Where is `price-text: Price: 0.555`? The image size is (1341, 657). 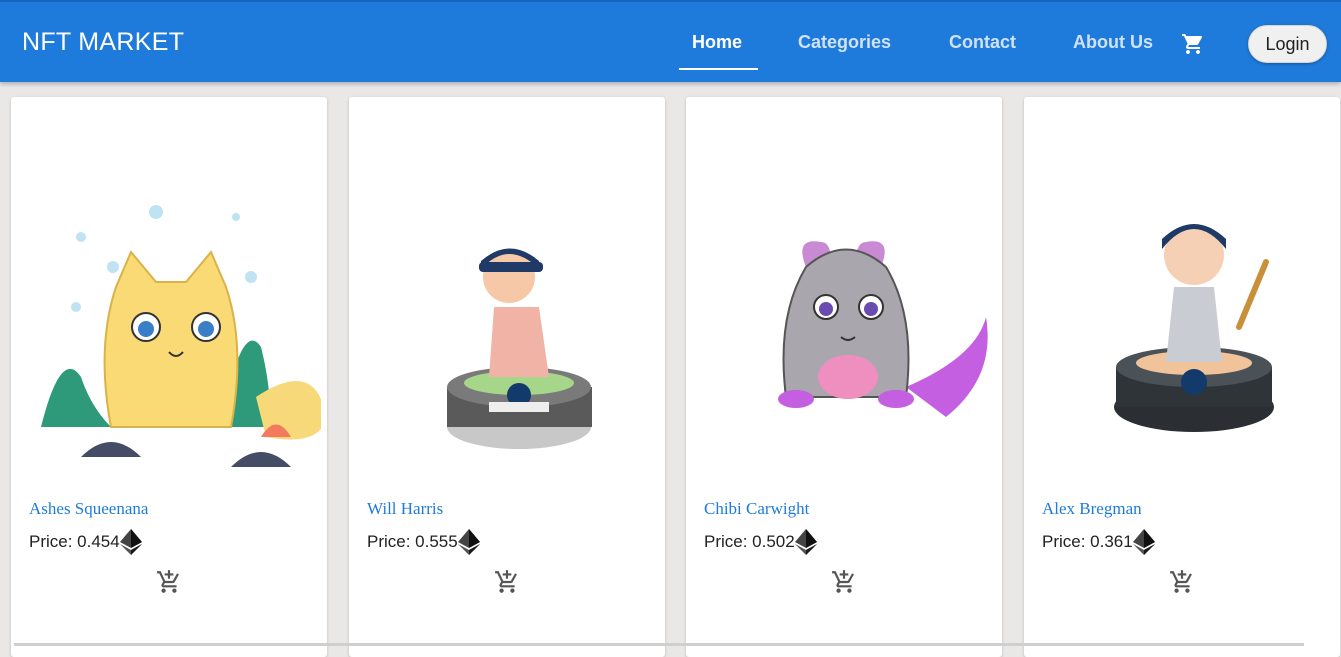 price-text: Price: 0.555 is located at coordinates (412, 541).